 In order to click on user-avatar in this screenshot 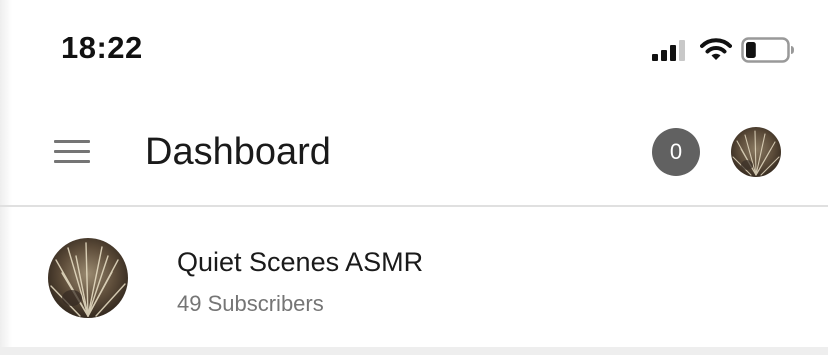, I will do `click(756, 152)`.